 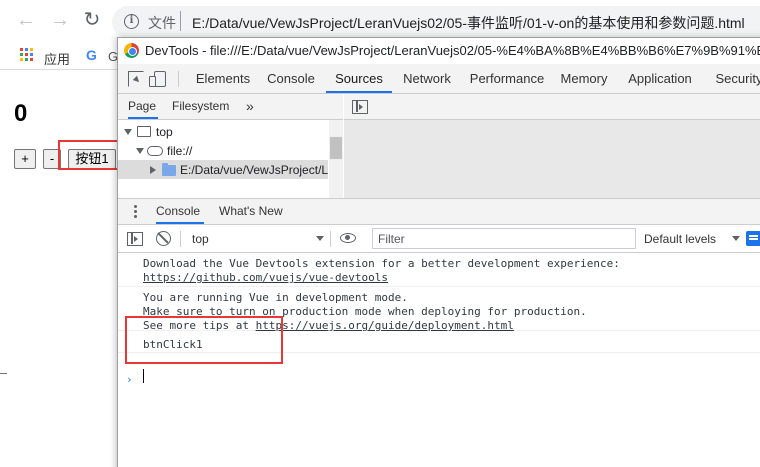 What do you see at coordinates (155, 151) in the screenshot?
I see `cloud-icon` at bounding box center [155, 151].